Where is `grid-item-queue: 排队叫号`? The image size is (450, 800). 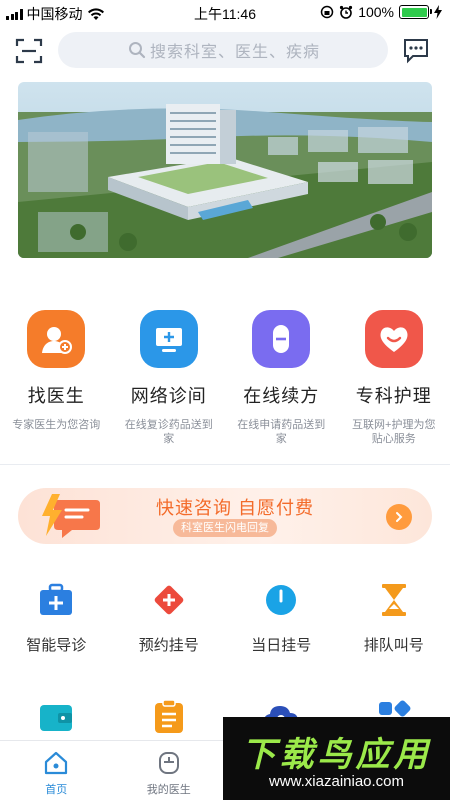 grid-item-queue: 排队叫号 is located at coordinates (394, 617).